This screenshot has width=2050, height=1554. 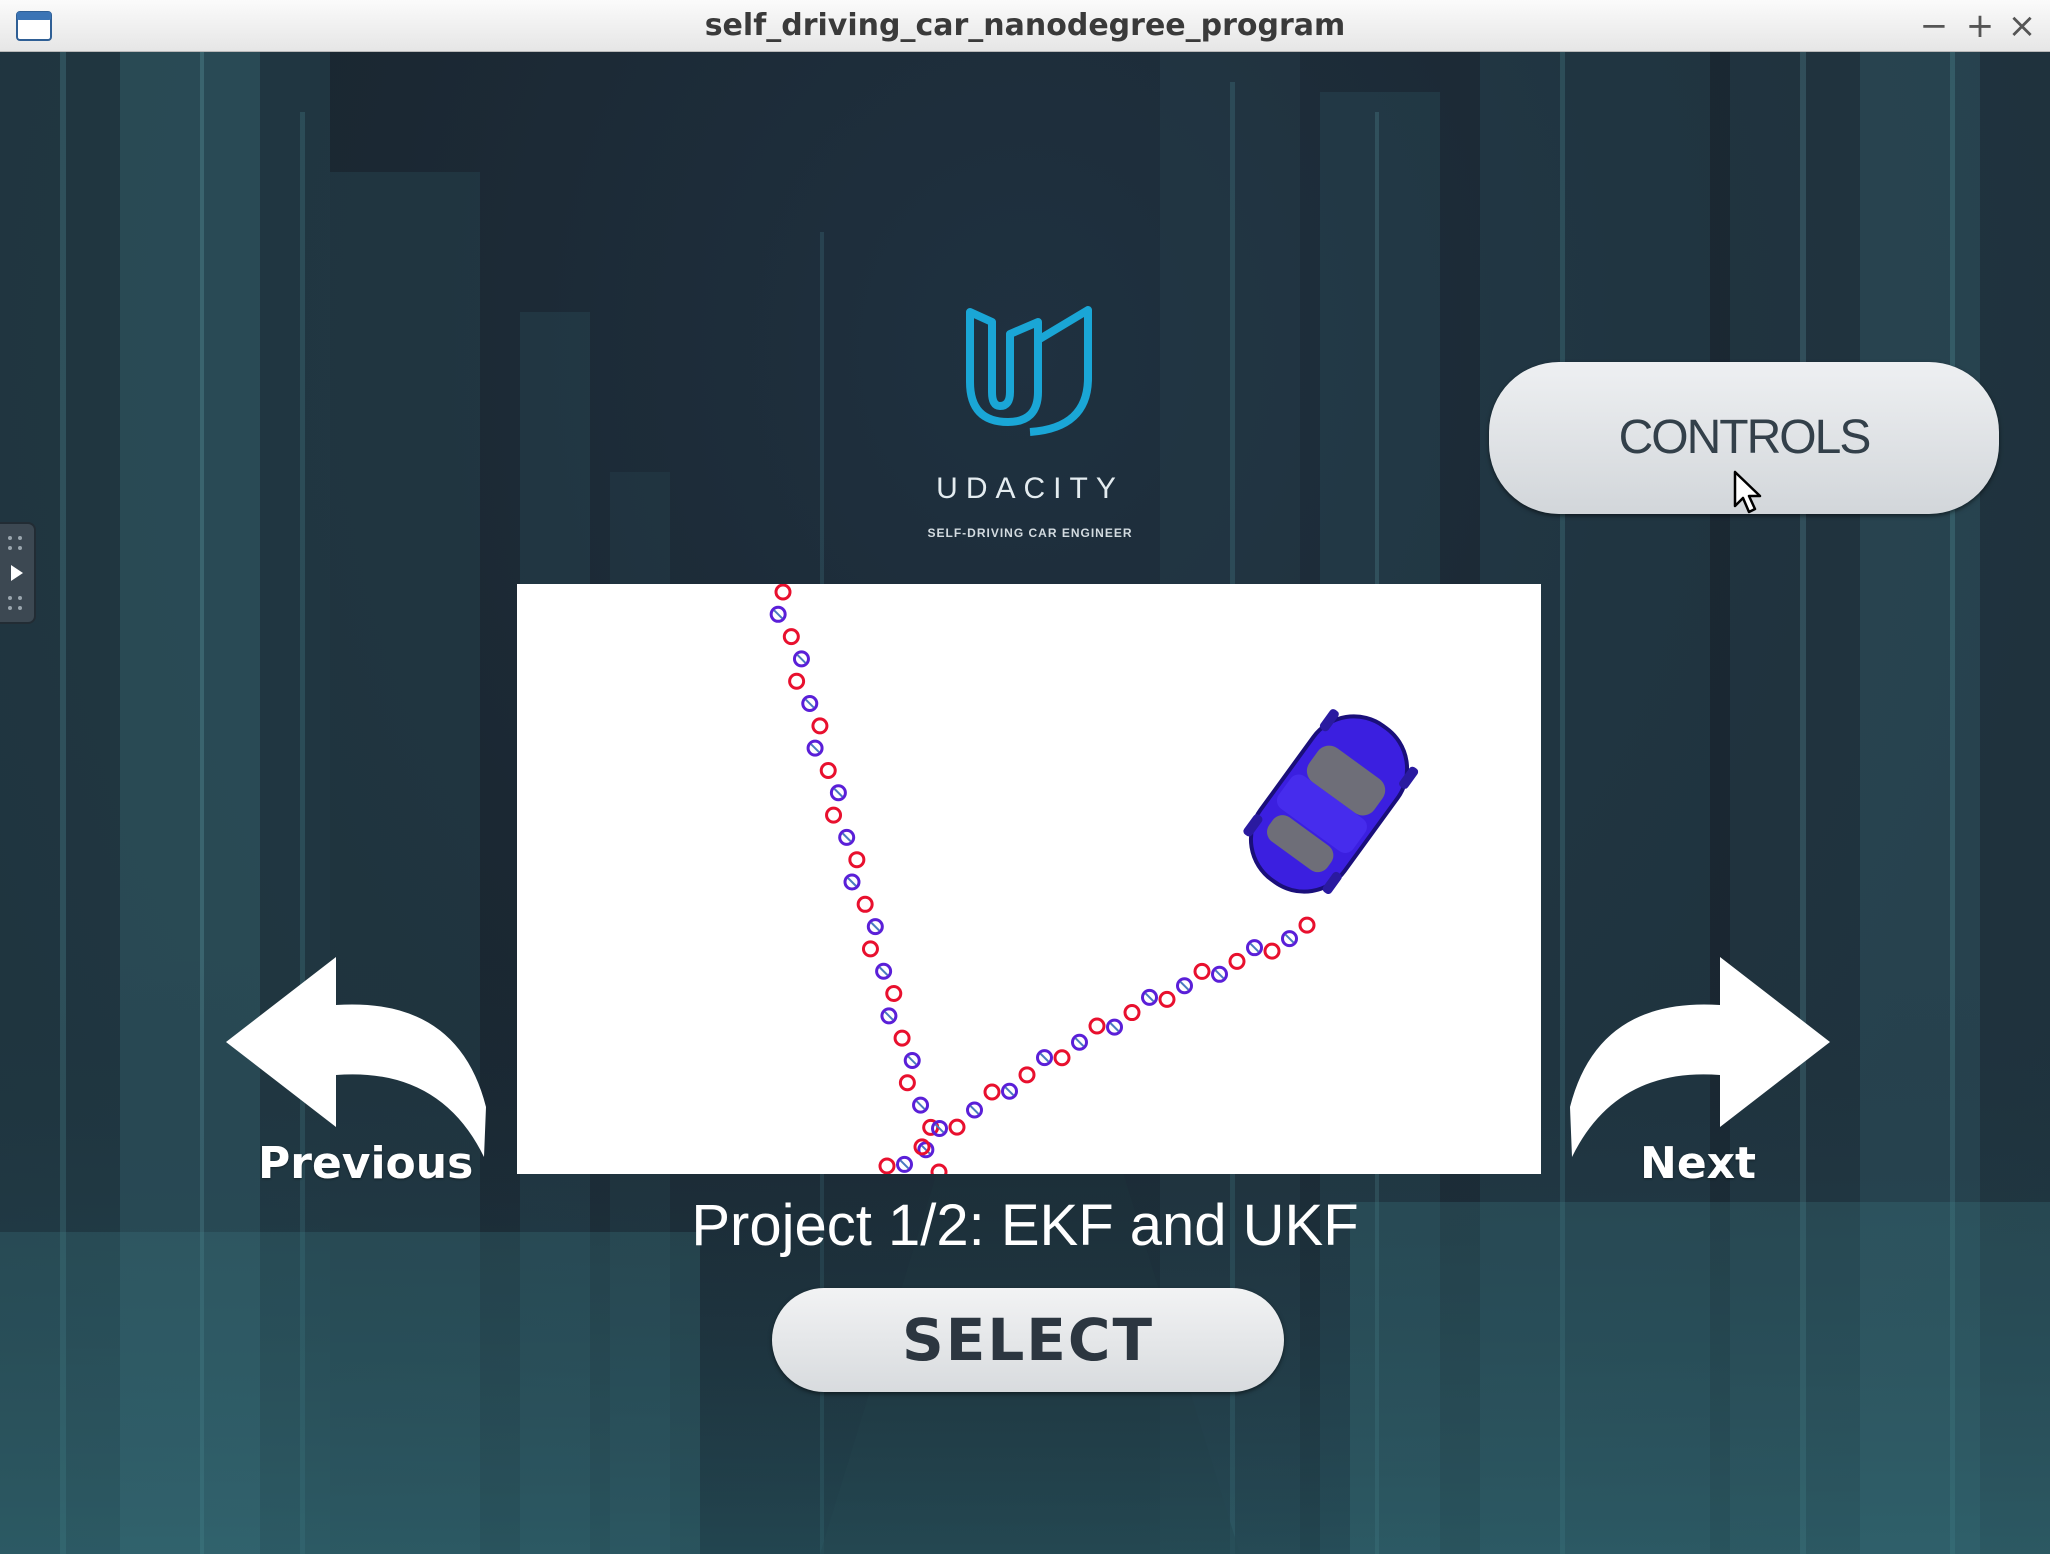 I want to click on play-icon, so click(x=15, y=573).